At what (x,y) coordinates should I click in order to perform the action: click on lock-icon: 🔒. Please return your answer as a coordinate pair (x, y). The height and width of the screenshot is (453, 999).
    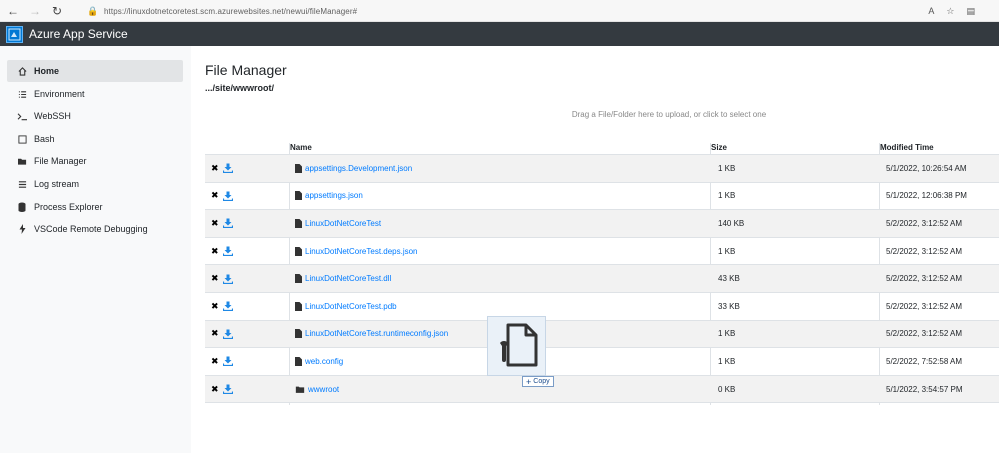
    Looking at the image, I should click on (93, 10).